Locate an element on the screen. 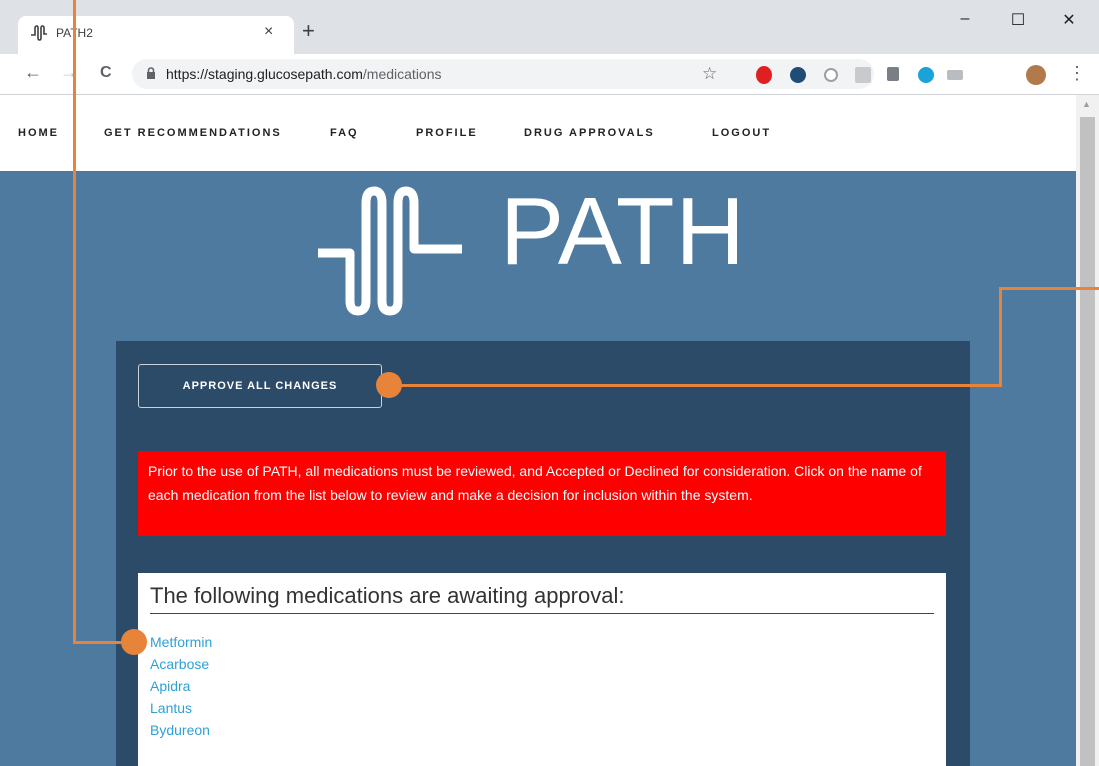 This screenshot has height=766, width=1099. minimize-button: – is located at coordinates (965, 19).